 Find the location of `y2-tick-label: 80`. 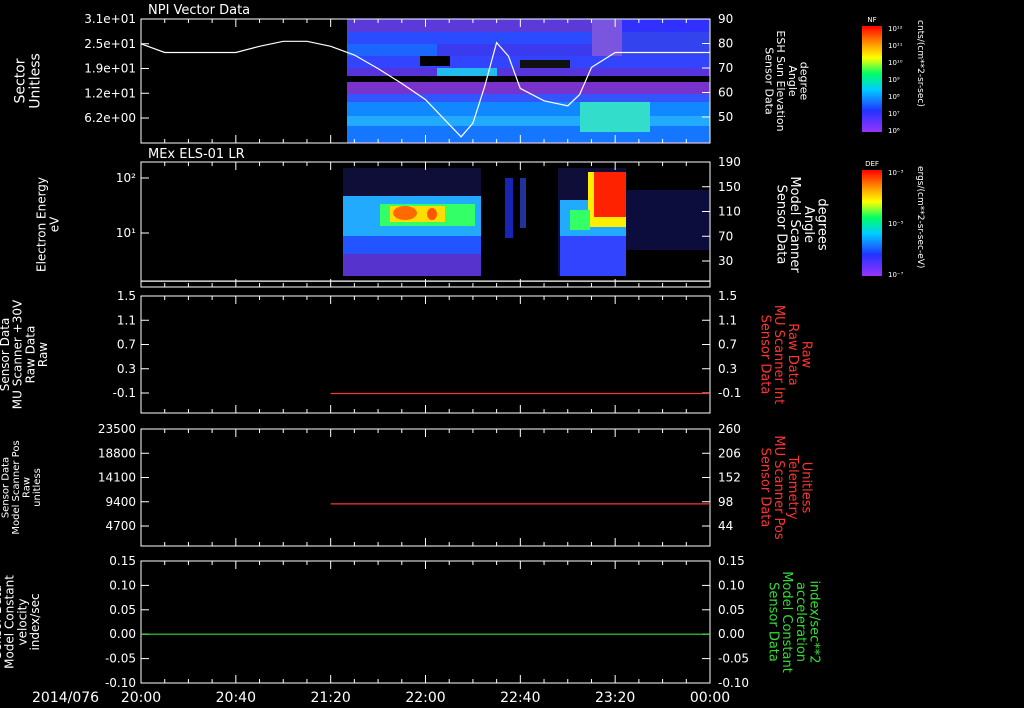

y2-tick-label: 80 is located at coordinates (725, 44).